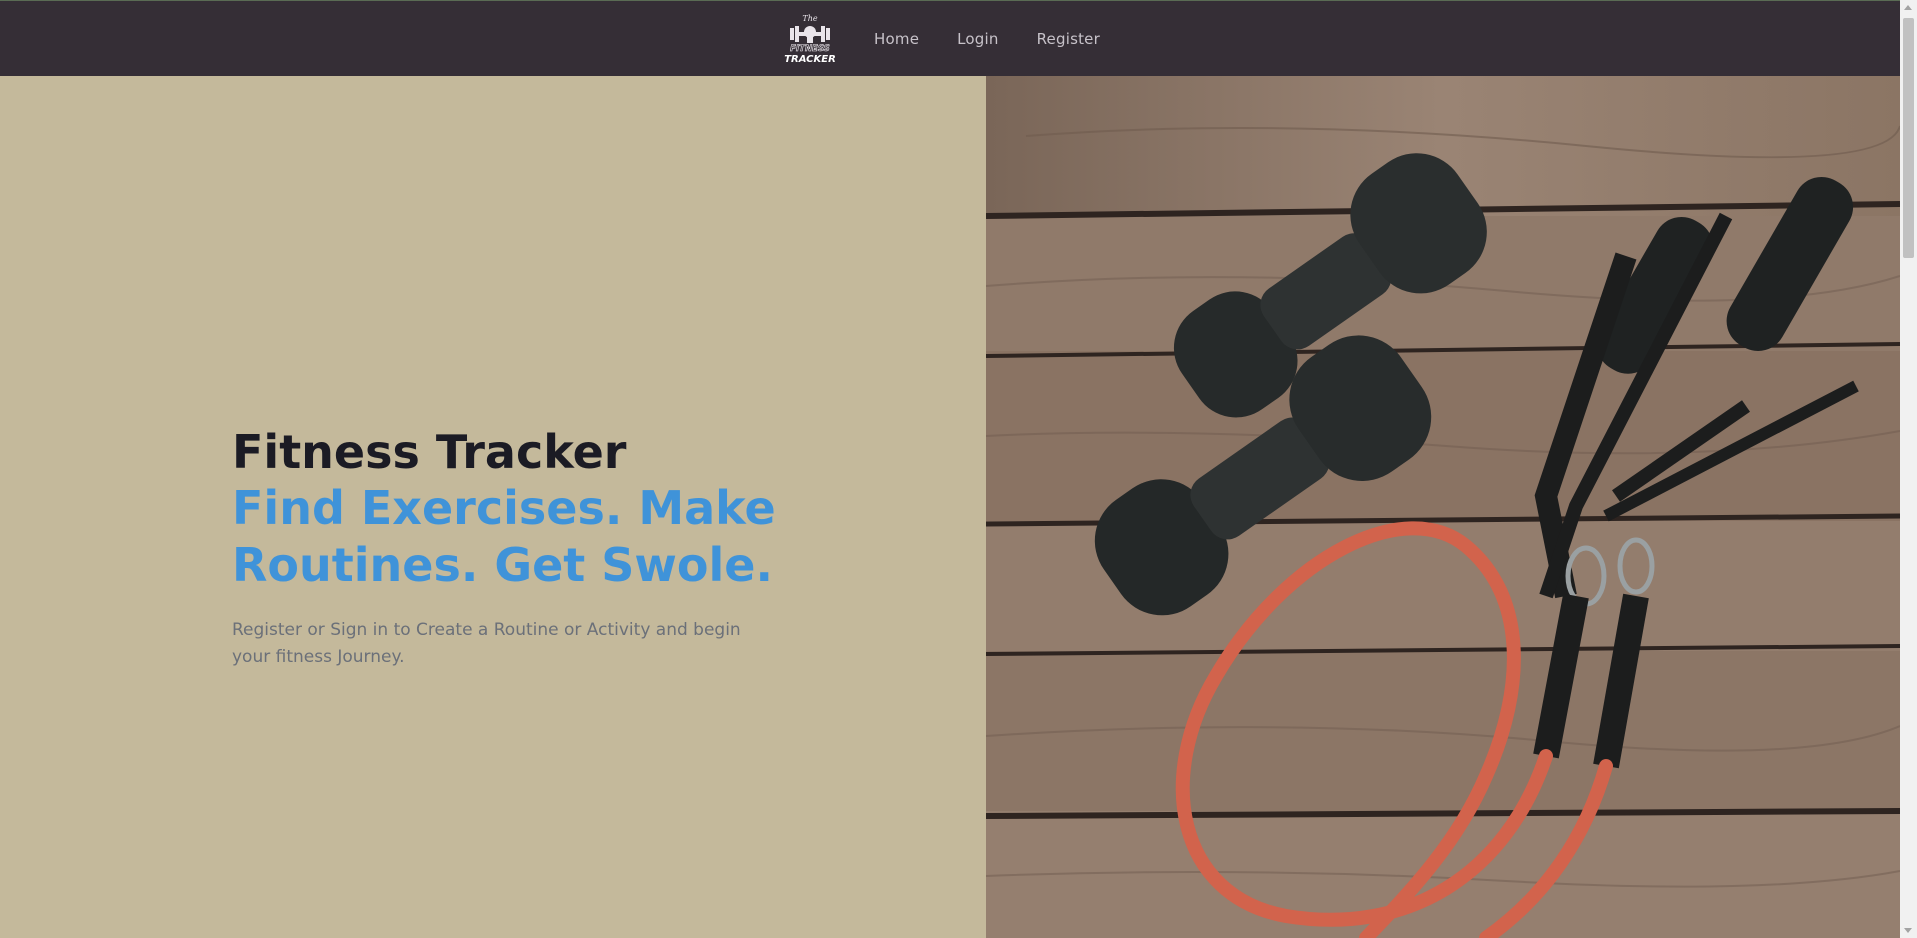  I want to click on nav-inner: The FITNESS TRACKER Home Login Register, so click(950, 39).